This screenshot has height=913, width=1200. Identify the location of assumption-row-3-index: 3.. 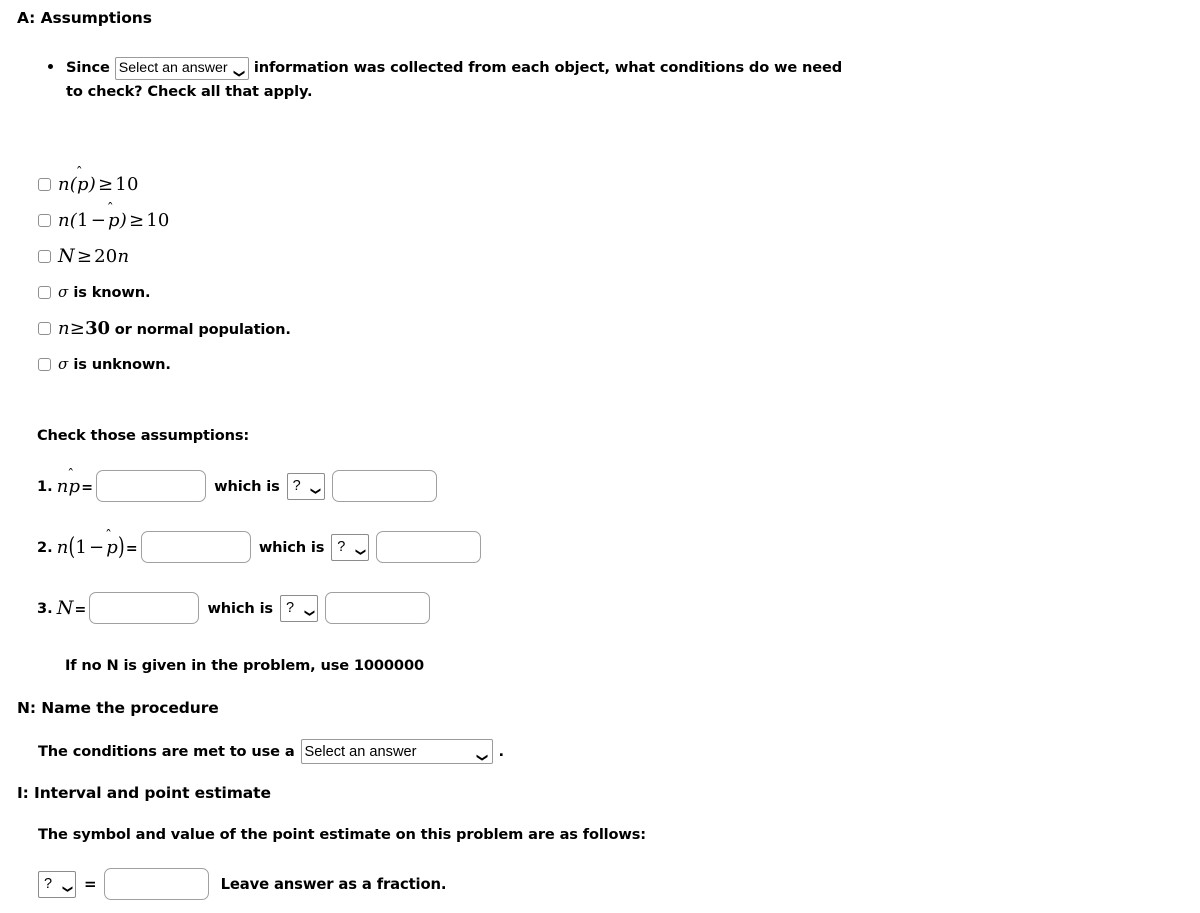
(45, 608).